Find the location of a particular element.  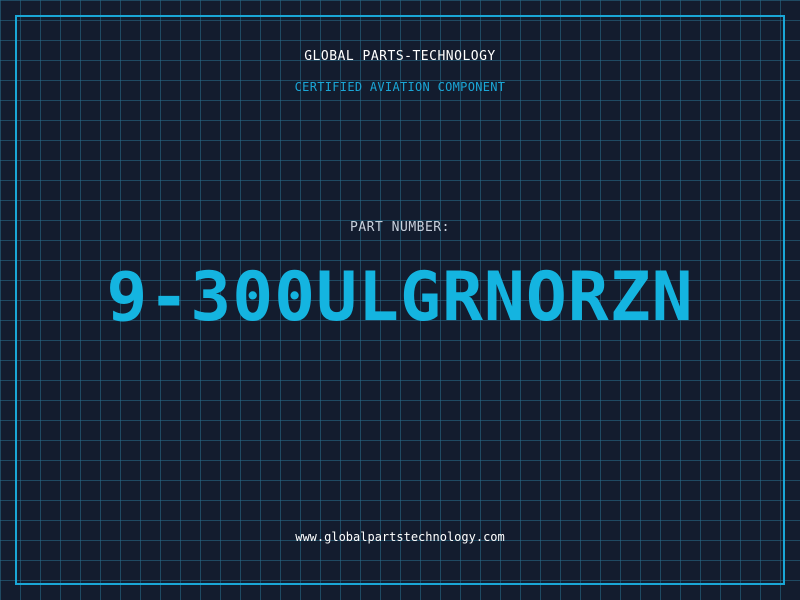

brand-name: GLOBAL PARTS-TECHNOLOGY is located at coordinates (400, 56).